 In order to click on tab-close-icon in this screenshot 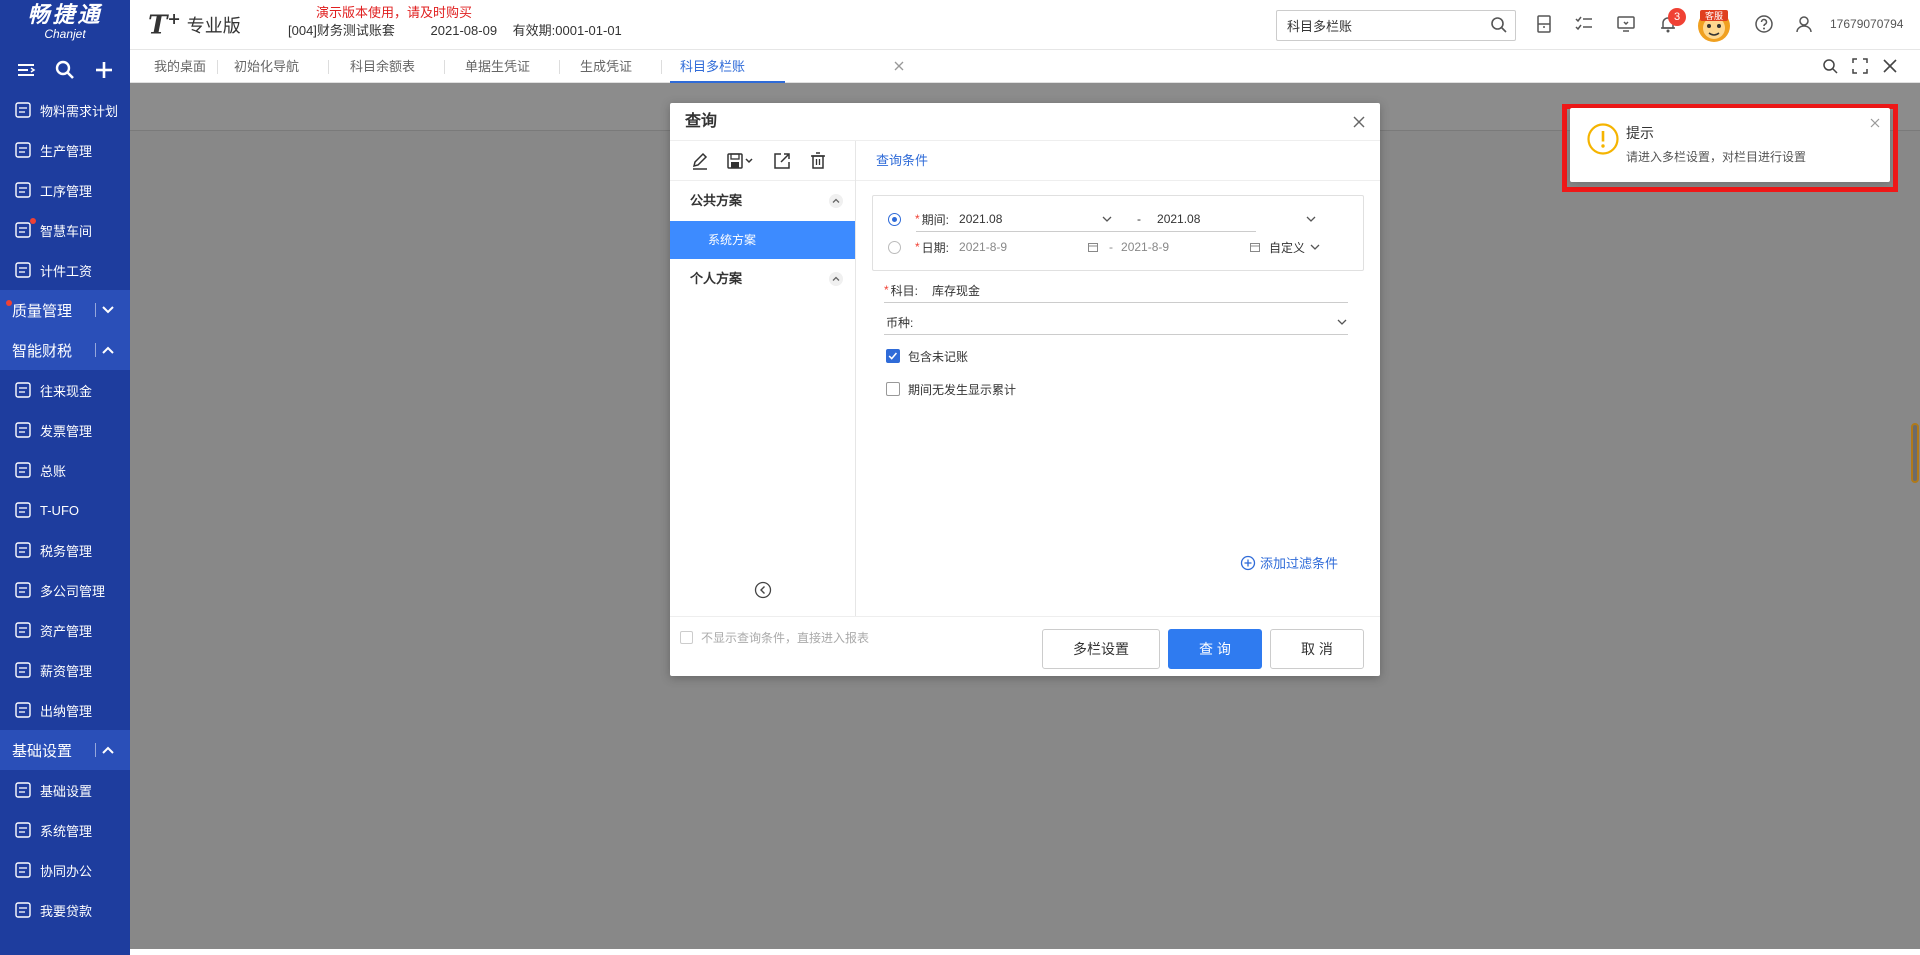, I will do `click(899, 66)`.